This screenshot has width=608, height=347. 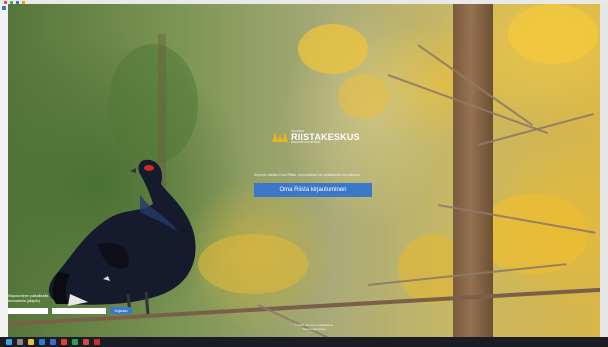 I want to click on mail-icon, so click(x=53, y=342).